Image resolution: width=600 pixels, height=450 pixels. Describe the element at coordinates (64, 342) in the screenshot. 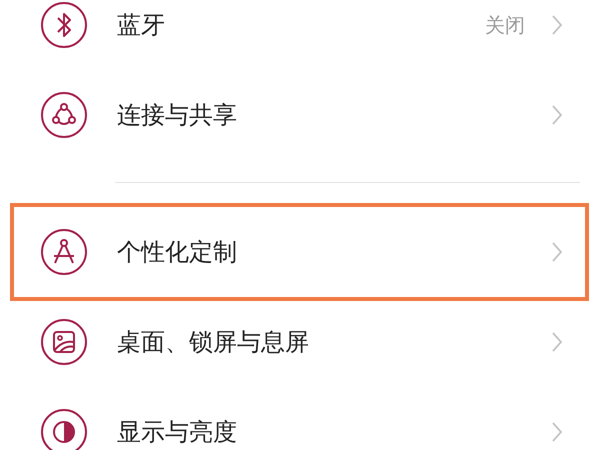

I see `image-icon` at that location.